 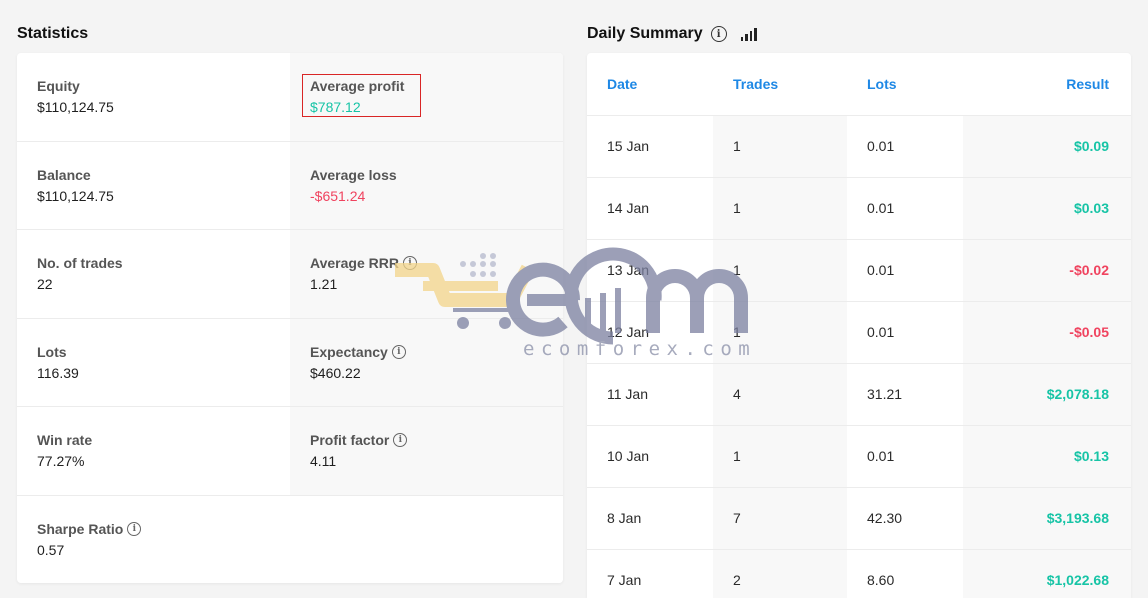 What do you see at coordinates (324, 284) in the screenshot?
I see `stat-value: 1.21` at bounding box center [324, 284].